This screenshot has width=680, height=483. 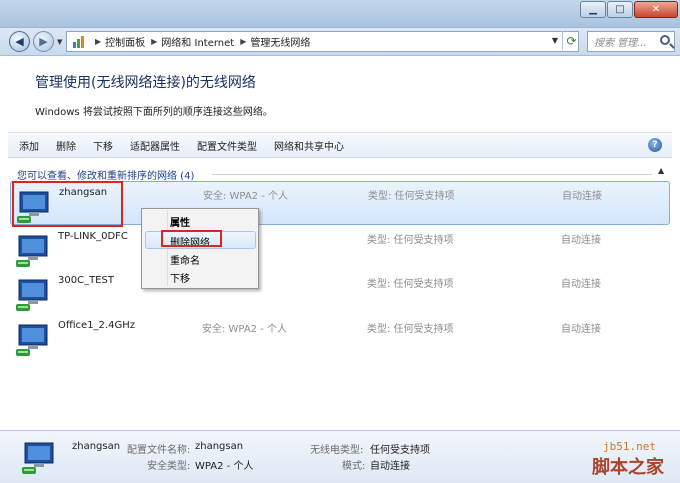 I want to click on breadcrumb-network-internet: 网络和 Internet, so click(x=197, y=41).